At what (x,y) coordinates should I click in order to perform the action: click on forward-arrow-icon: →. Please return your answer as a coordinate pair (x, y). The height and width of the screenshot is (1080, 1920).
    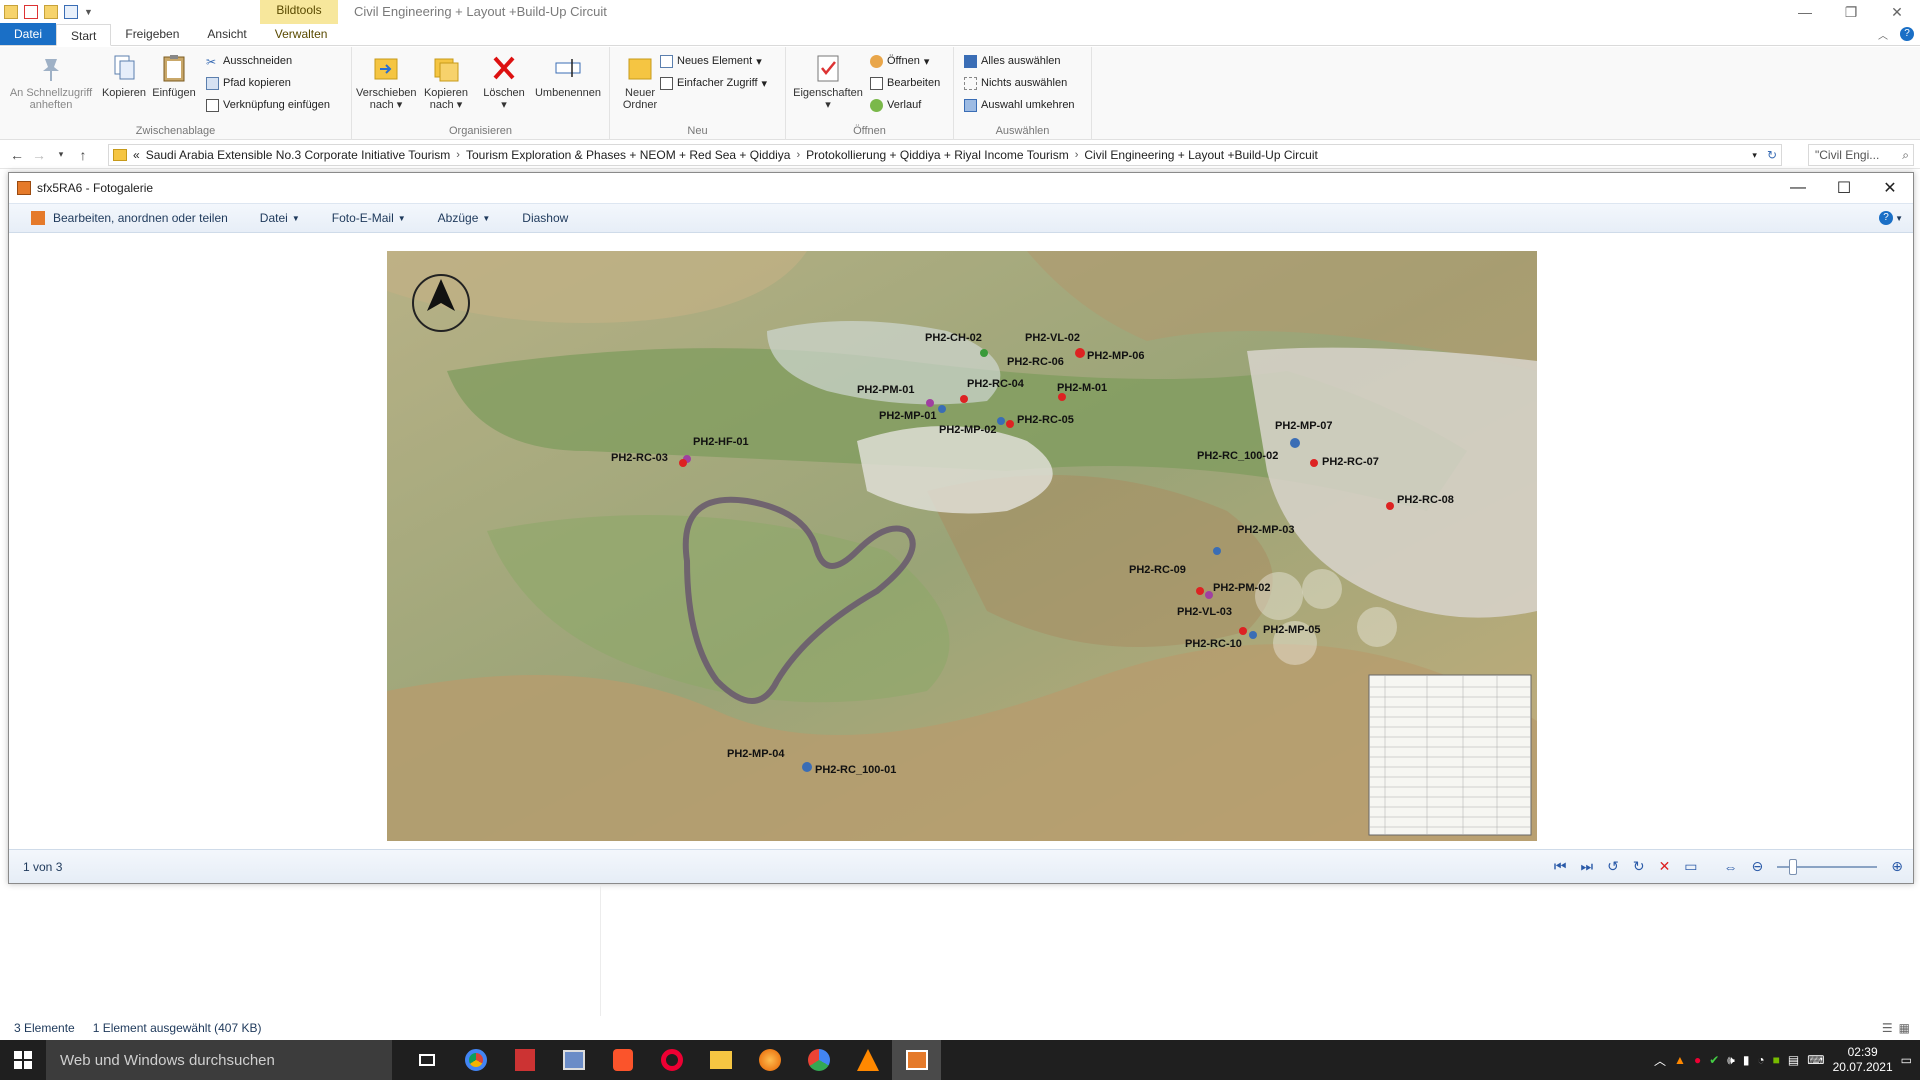
    Looking at the image, I should click on (39, 155).